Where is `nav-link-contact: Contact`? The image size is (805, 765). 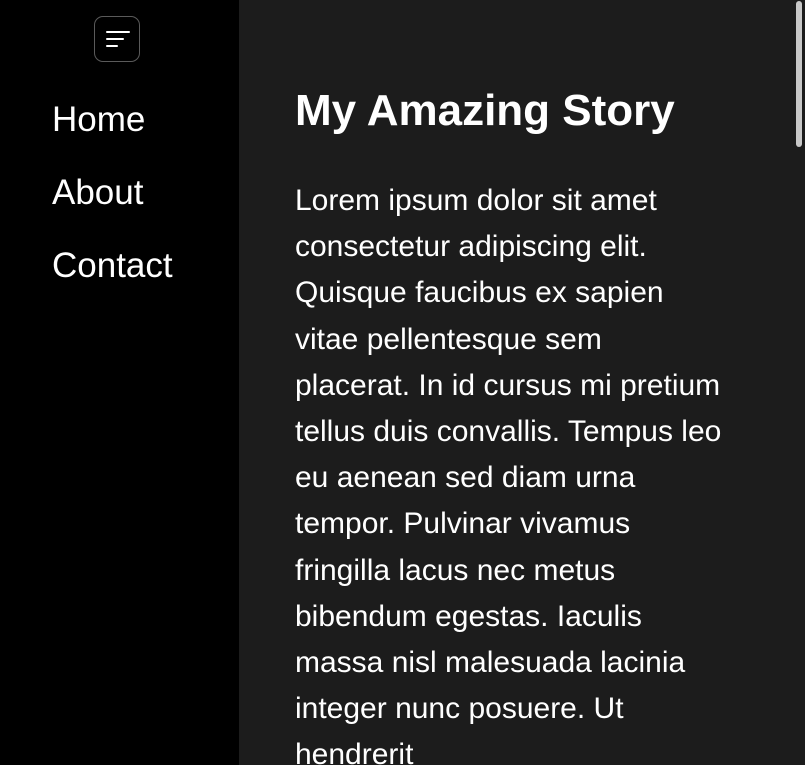
nav-link-contact: Contact is located at coordinates (112, 284).